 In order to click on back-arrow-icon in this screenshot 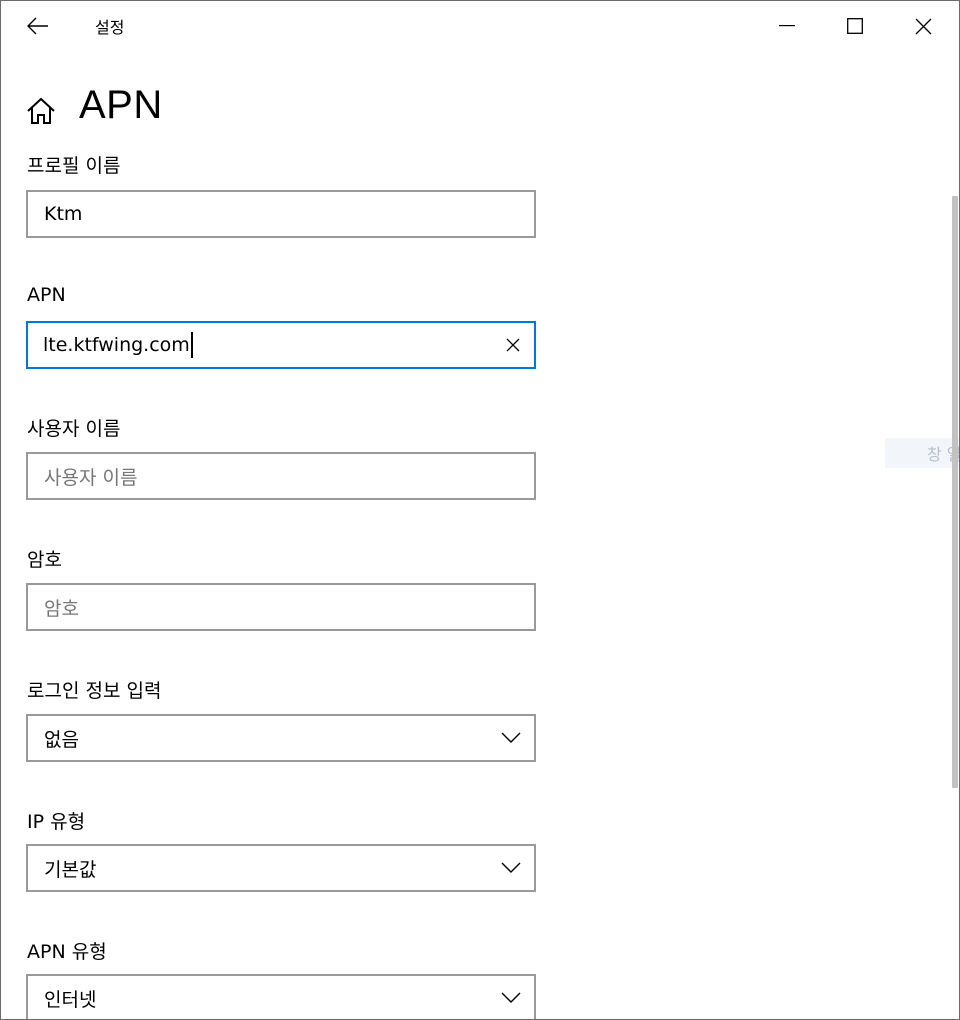, I will do `click(37, 26)`.